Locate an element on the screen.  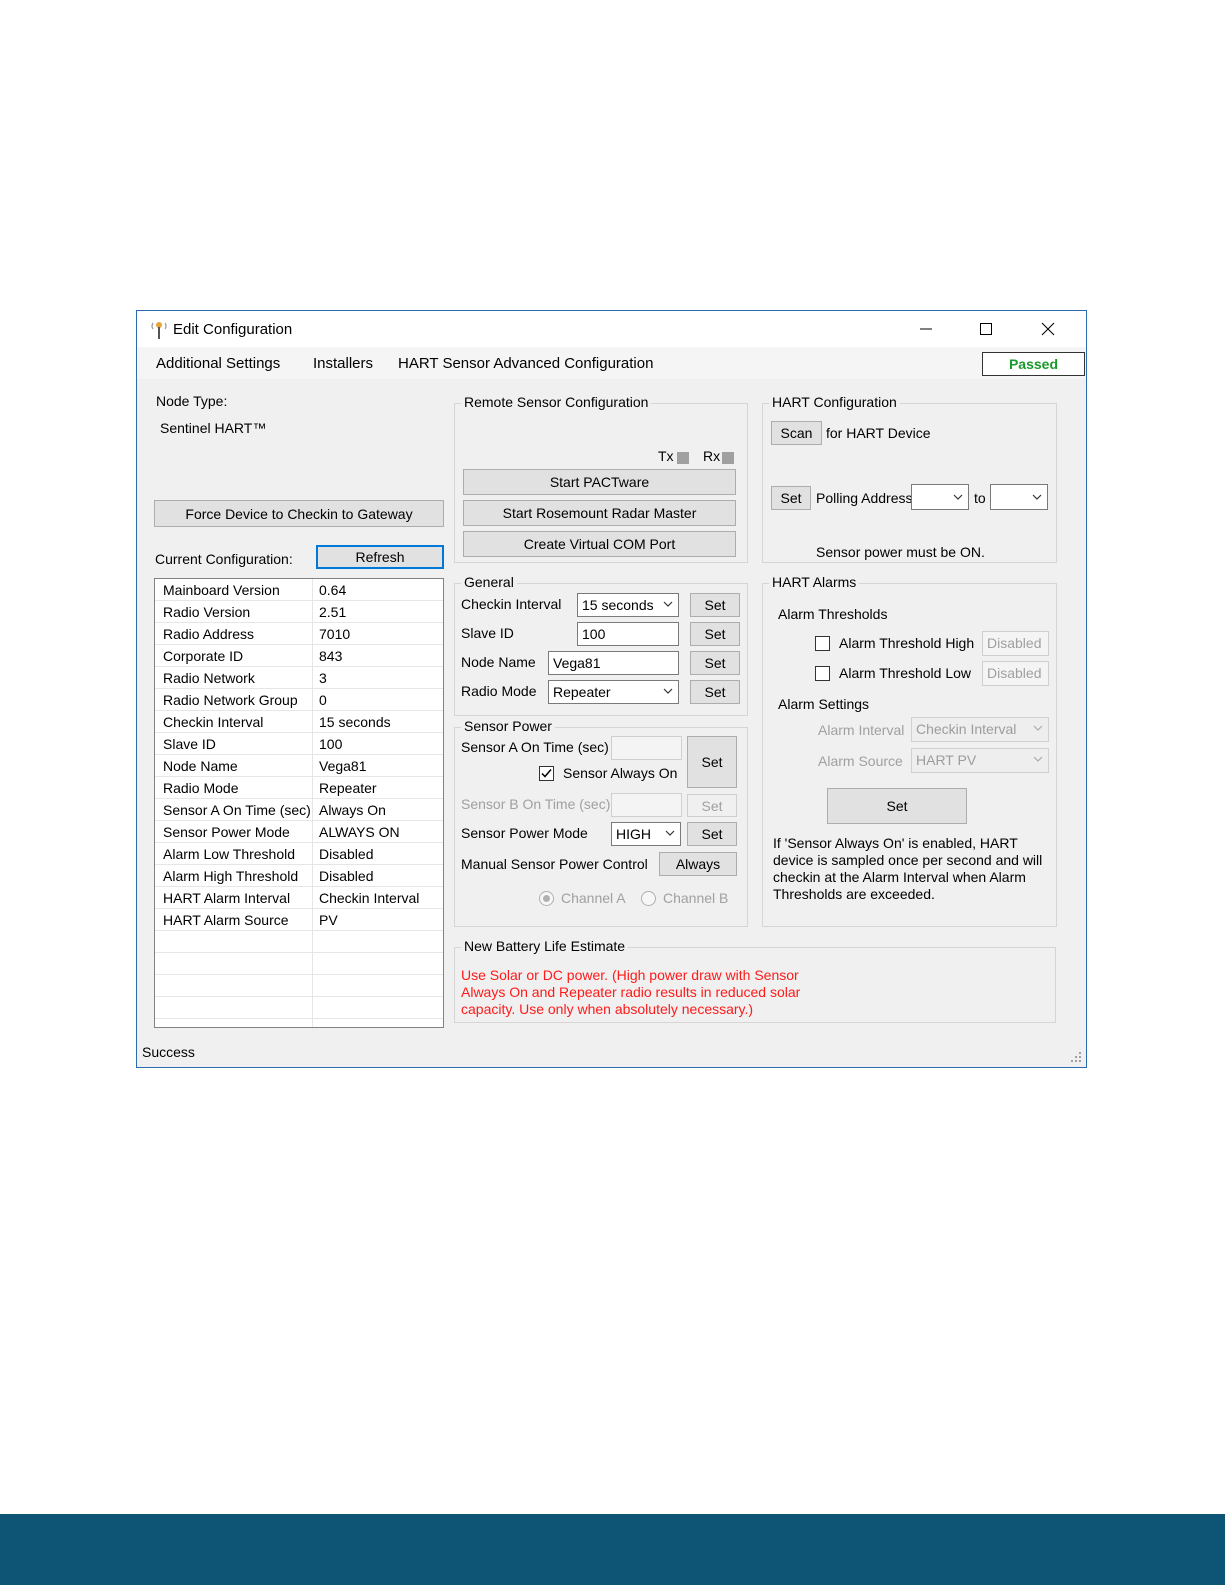
node-name-input: Vega81 is located at coordinates (613, 663).